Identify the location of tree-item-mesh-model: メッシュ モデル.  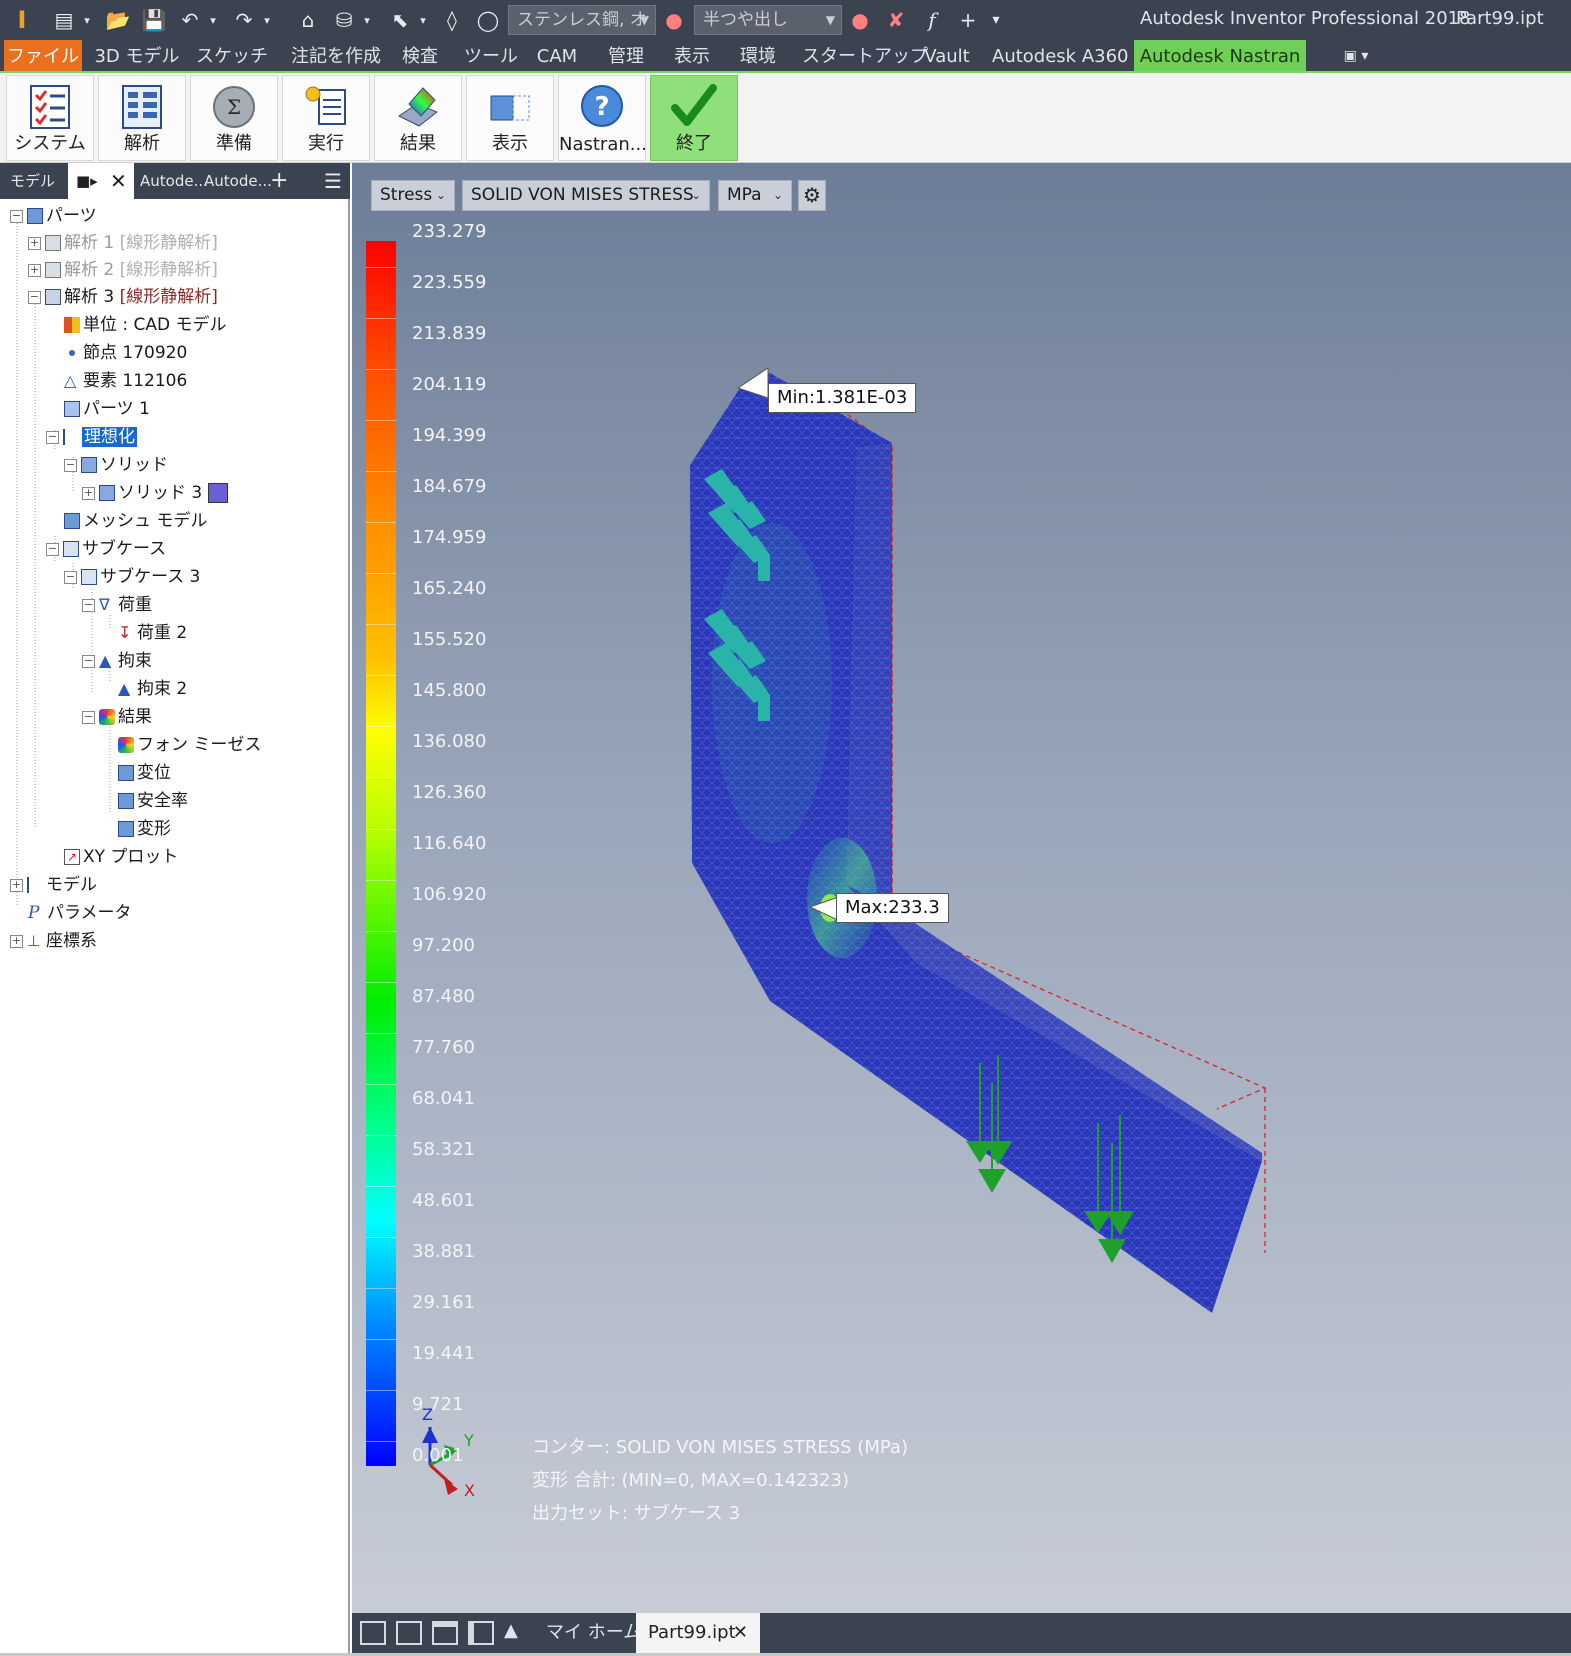
(135, 521).